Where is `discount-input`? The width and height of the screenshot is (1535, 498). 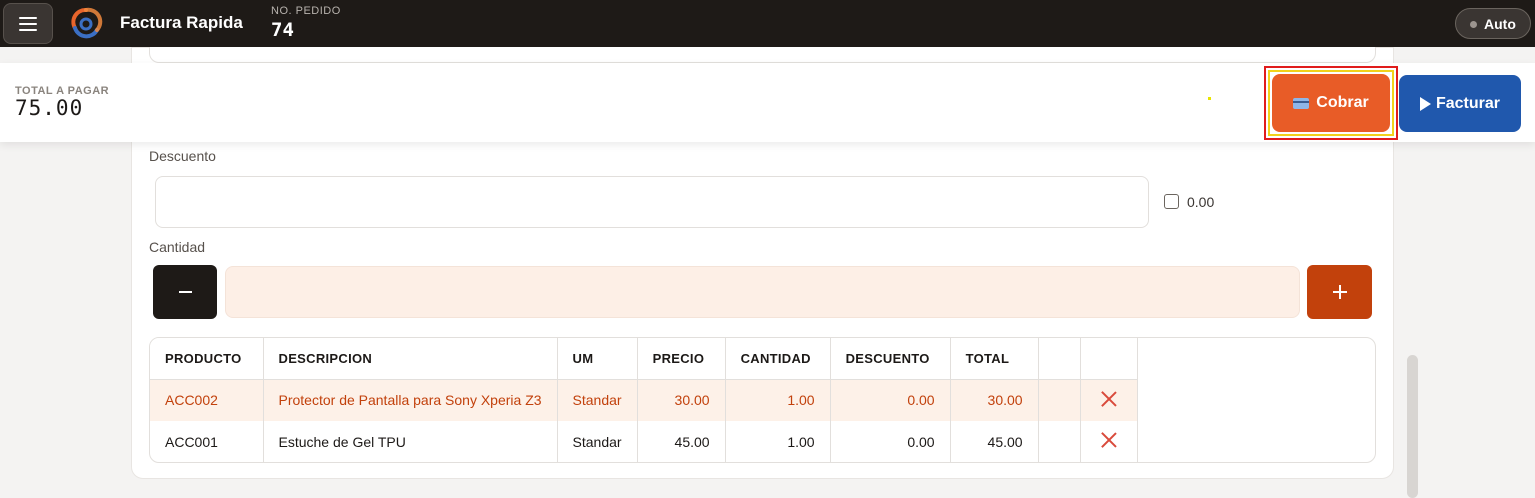 discount-input is located at coordinates (652, 202).